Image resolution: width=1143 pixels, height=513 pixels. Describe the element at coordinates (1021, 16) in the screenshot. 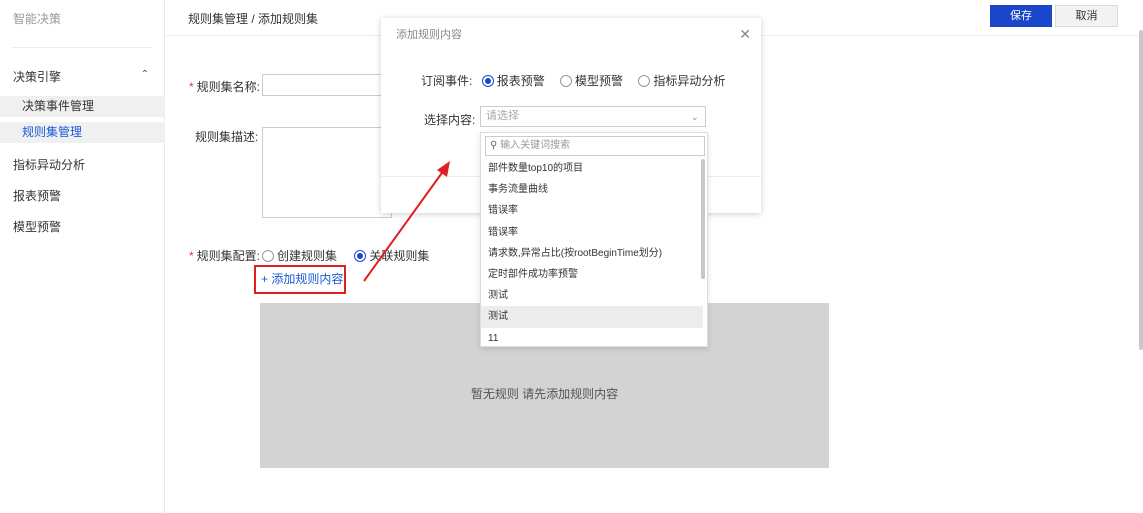

I see `save-button: 保存` at that location.